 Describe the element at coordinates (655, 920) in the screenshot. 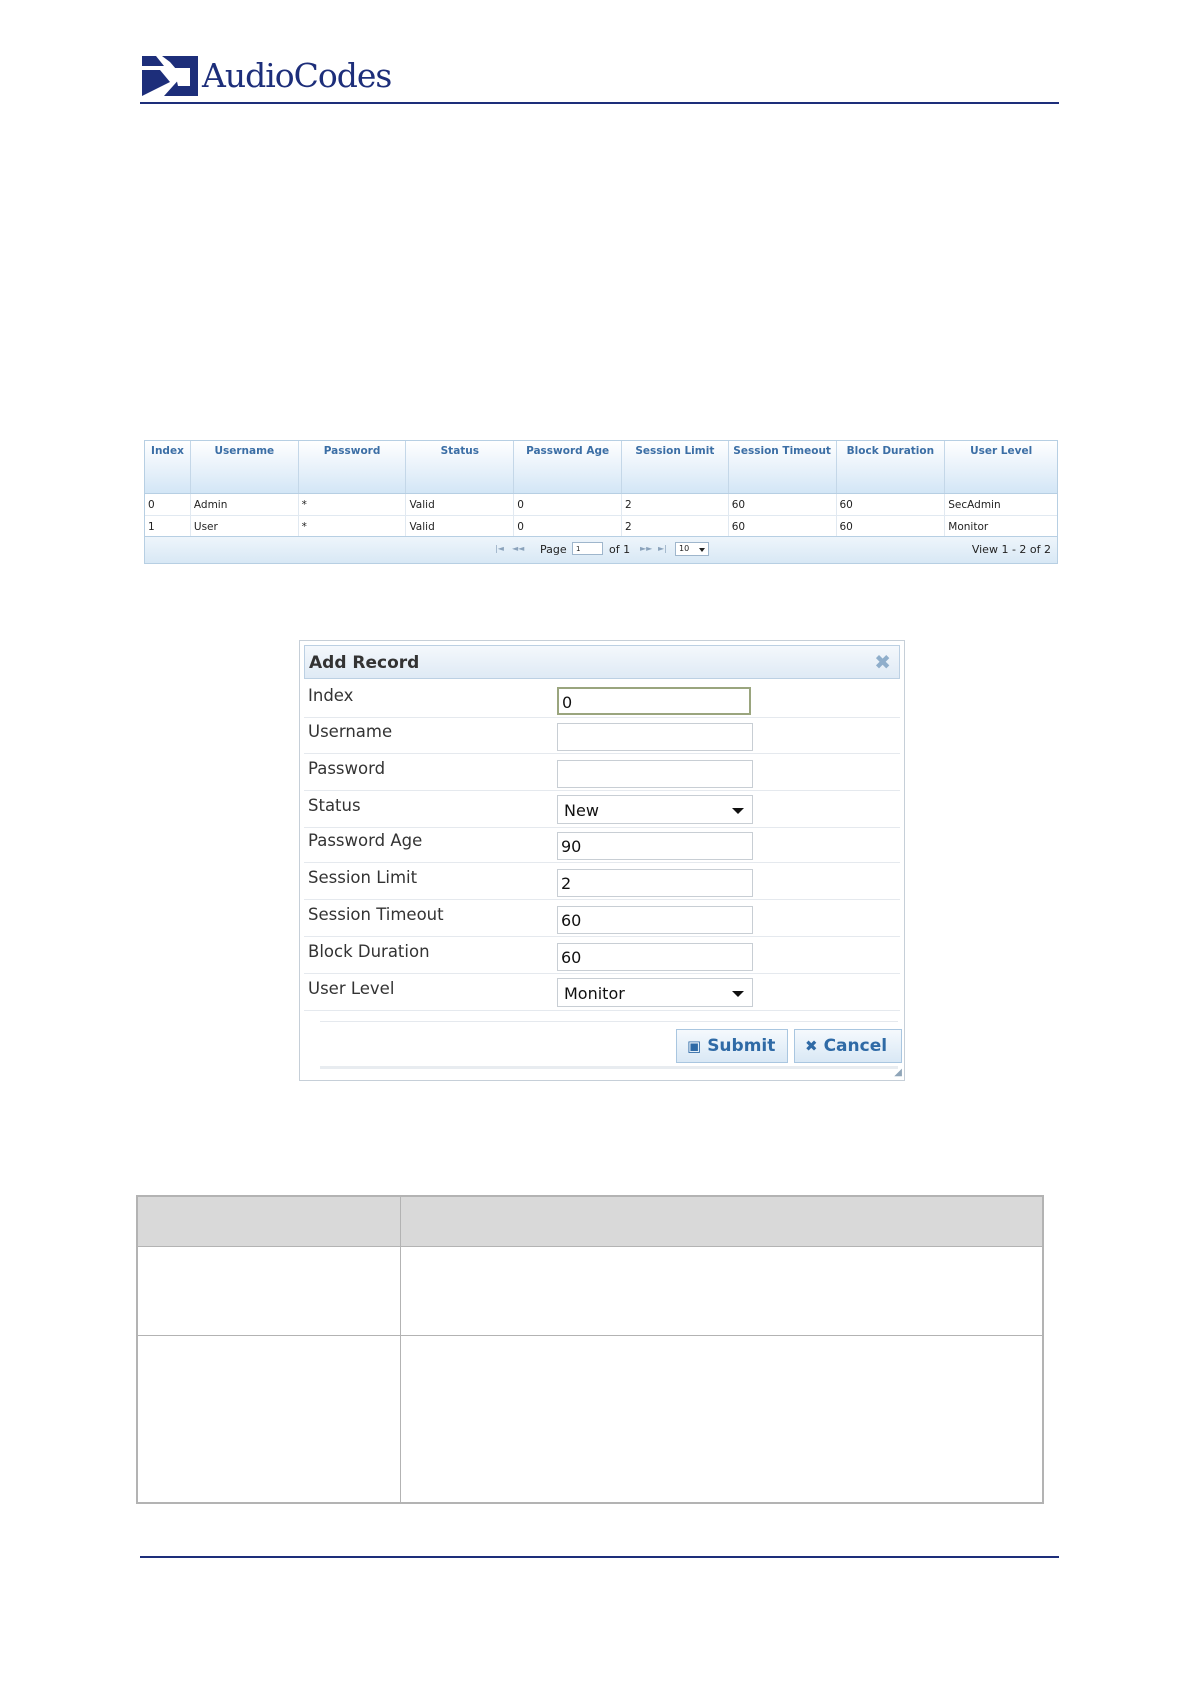

I see `session-timeout-field: 60` at that location.